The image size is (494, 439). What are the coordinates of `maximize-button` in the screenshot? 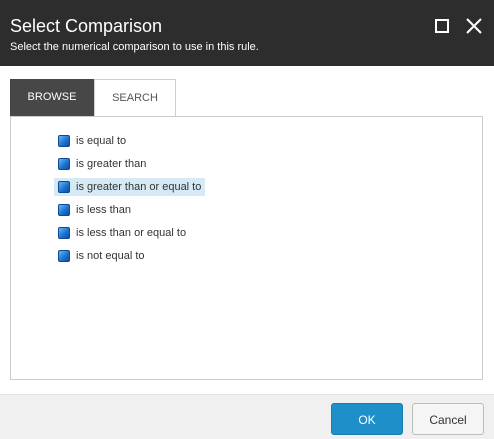 It's located at (442, 26).